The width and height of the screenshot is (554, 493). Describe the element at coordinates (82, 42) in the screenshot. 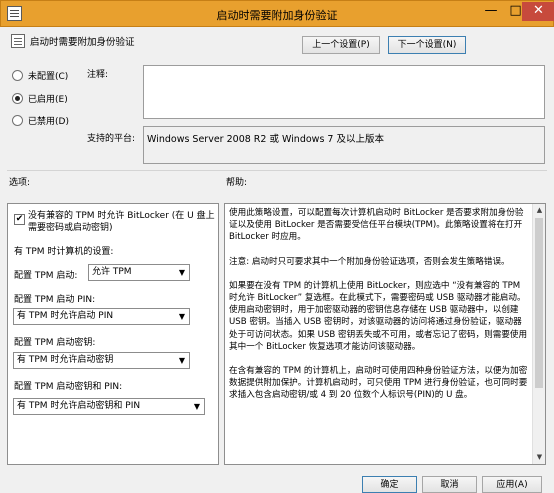

I see `setting-title: 启动时需要附加身份验证` at that location.